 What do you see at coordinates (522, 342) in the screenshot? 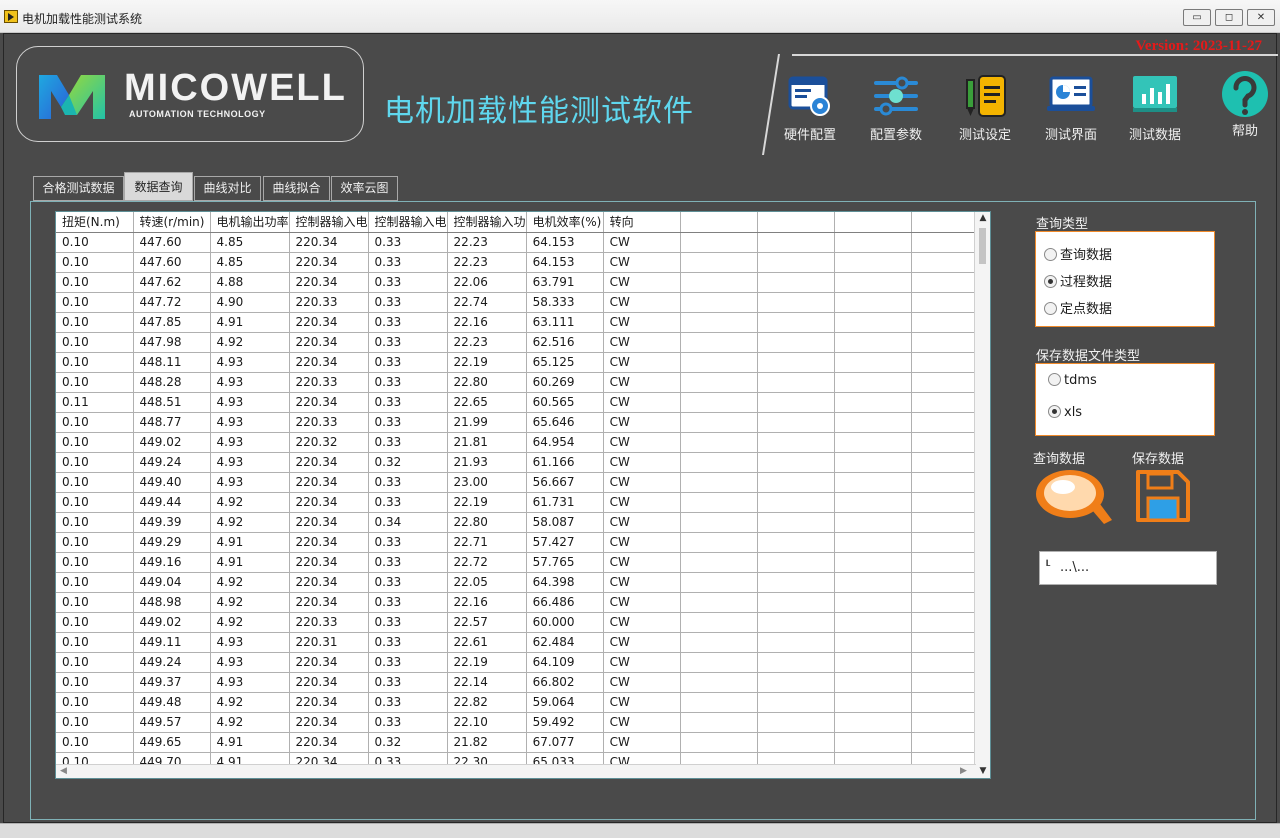
I see `table-row: 0.10 447.98 4.92 220.34 0.33 22.23 62.516 CW` at bounding box center [522, 342].